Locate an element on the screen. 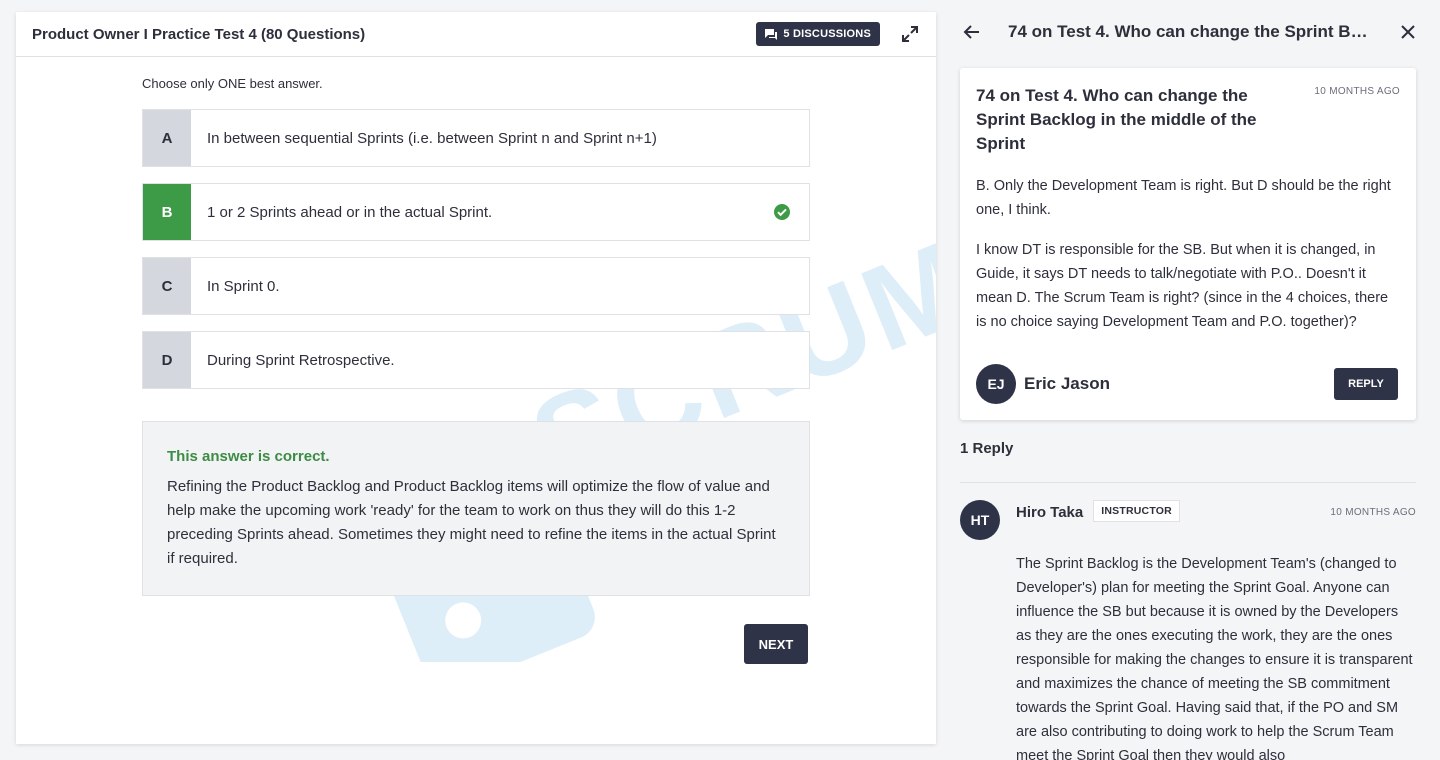 This screenshot has width=1440, height=760. discussions-button: 5 DISCUSSIONS is located at coordinates (818, 34).